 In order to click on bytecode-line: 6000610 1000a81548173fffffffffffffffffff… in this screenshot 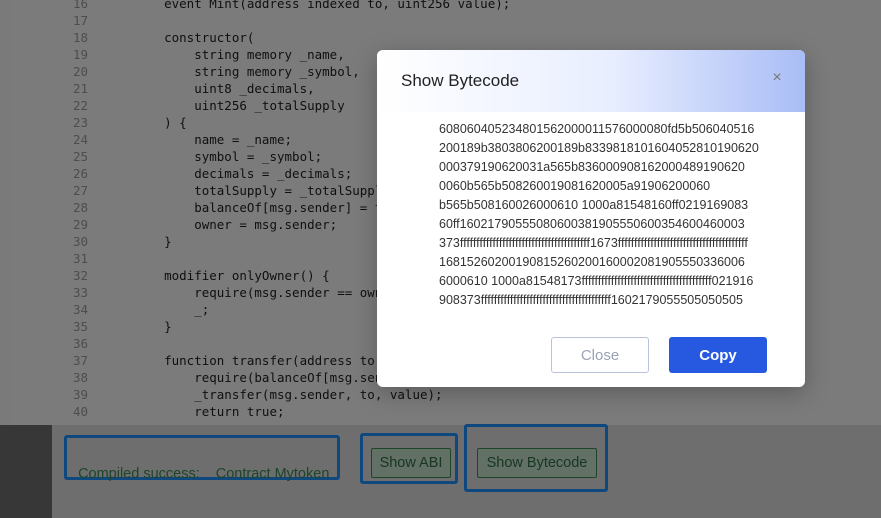, I will do `click(596, 281)`.